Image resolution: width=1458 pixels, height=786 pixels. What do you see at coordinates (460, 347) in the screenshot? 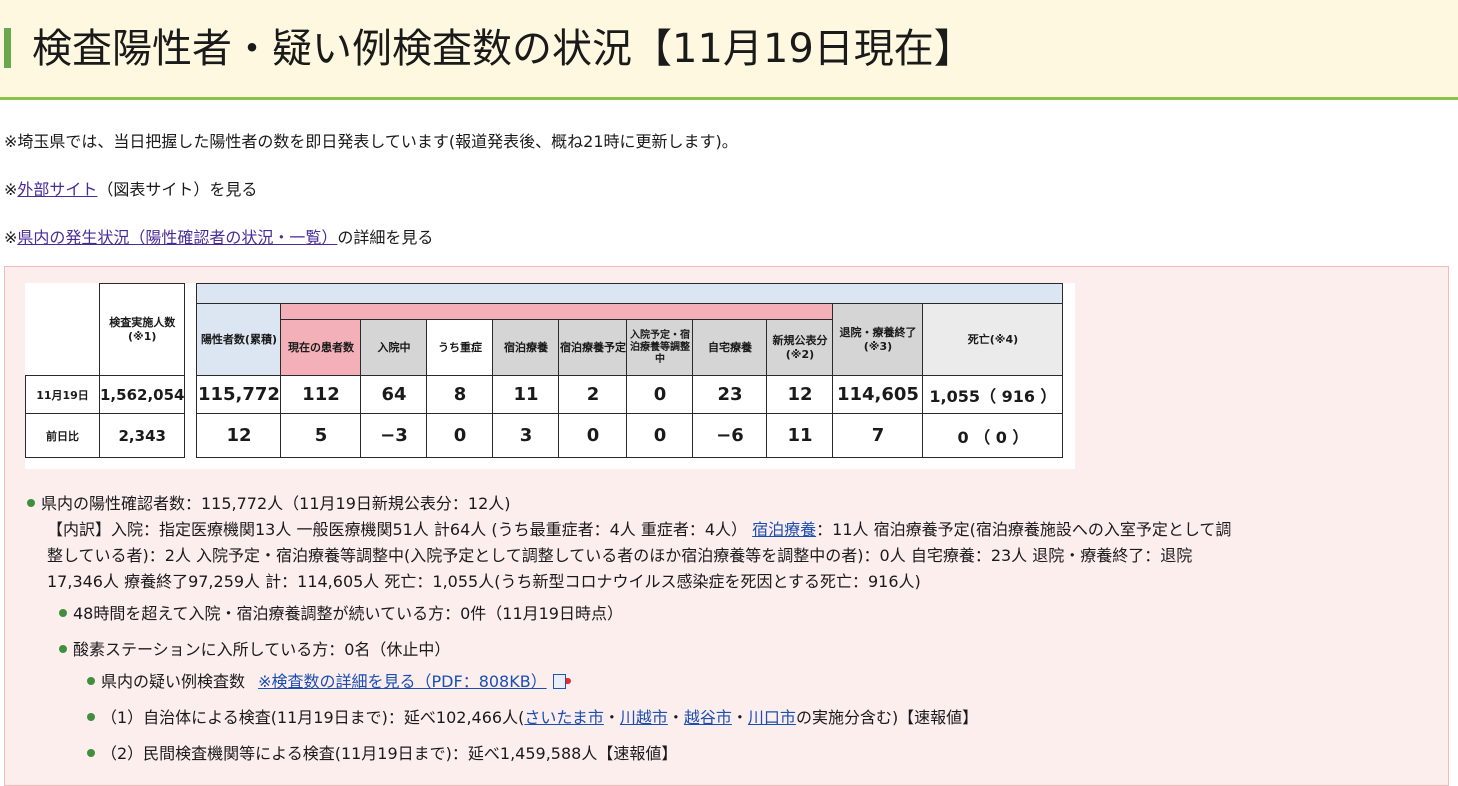
I see `header-severe: うち重症` at bounding box center [460, 347].